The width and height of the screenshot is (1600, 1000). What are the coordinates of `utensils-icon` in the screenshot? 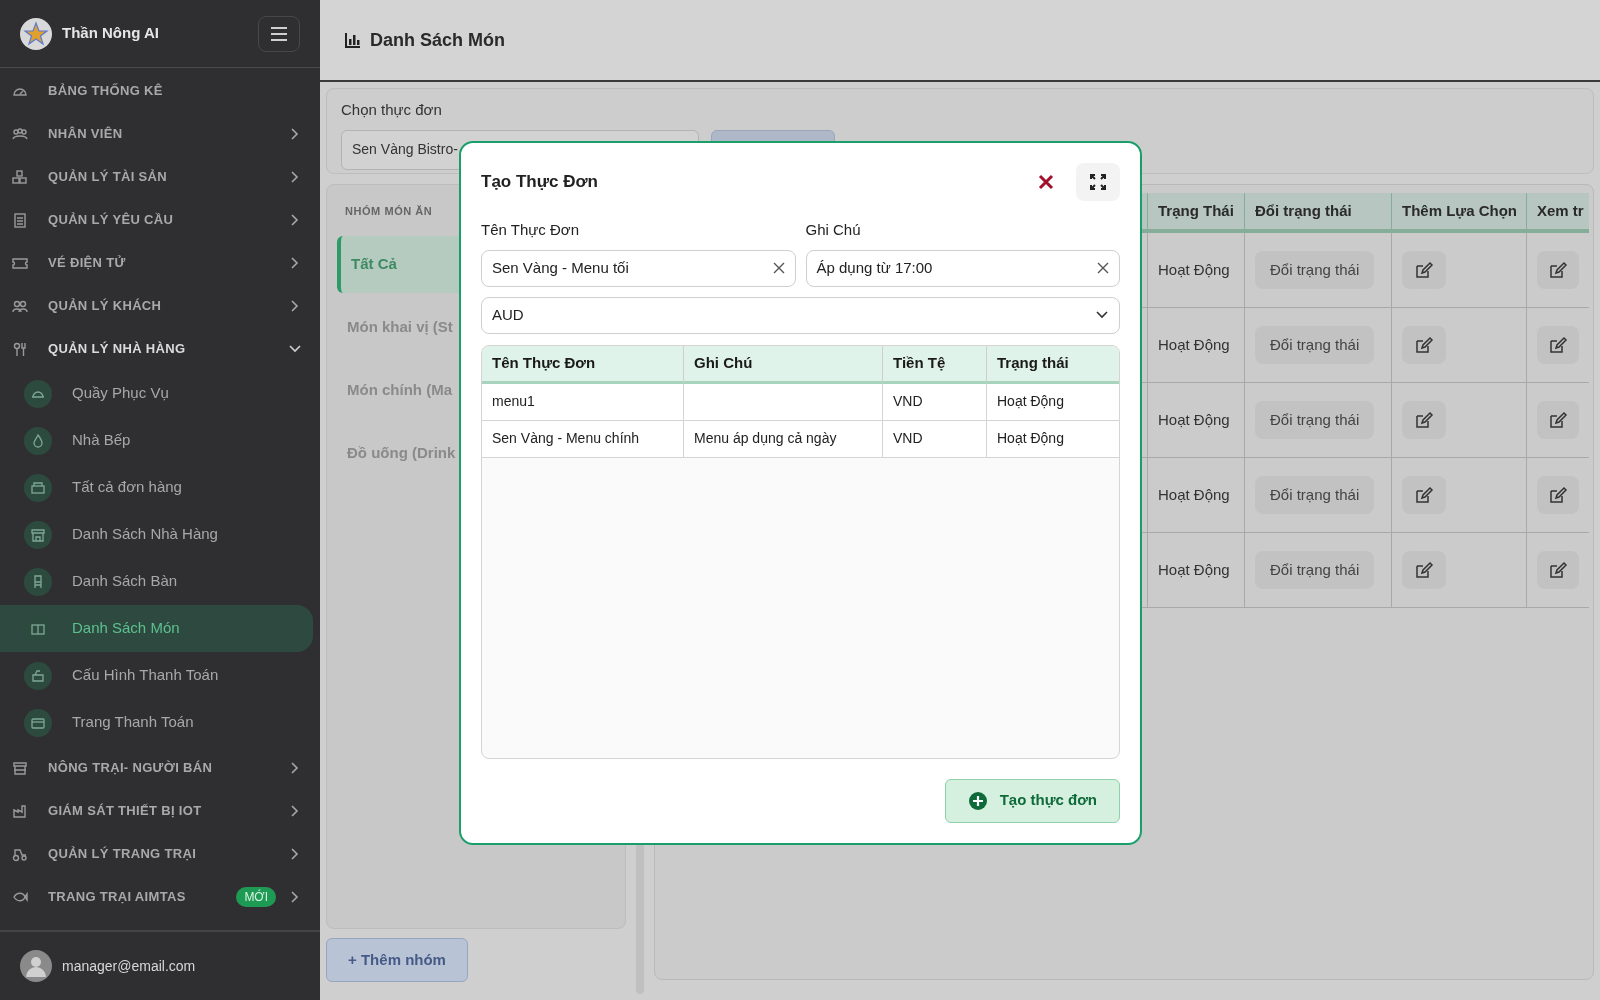 It's located at (20, 348).